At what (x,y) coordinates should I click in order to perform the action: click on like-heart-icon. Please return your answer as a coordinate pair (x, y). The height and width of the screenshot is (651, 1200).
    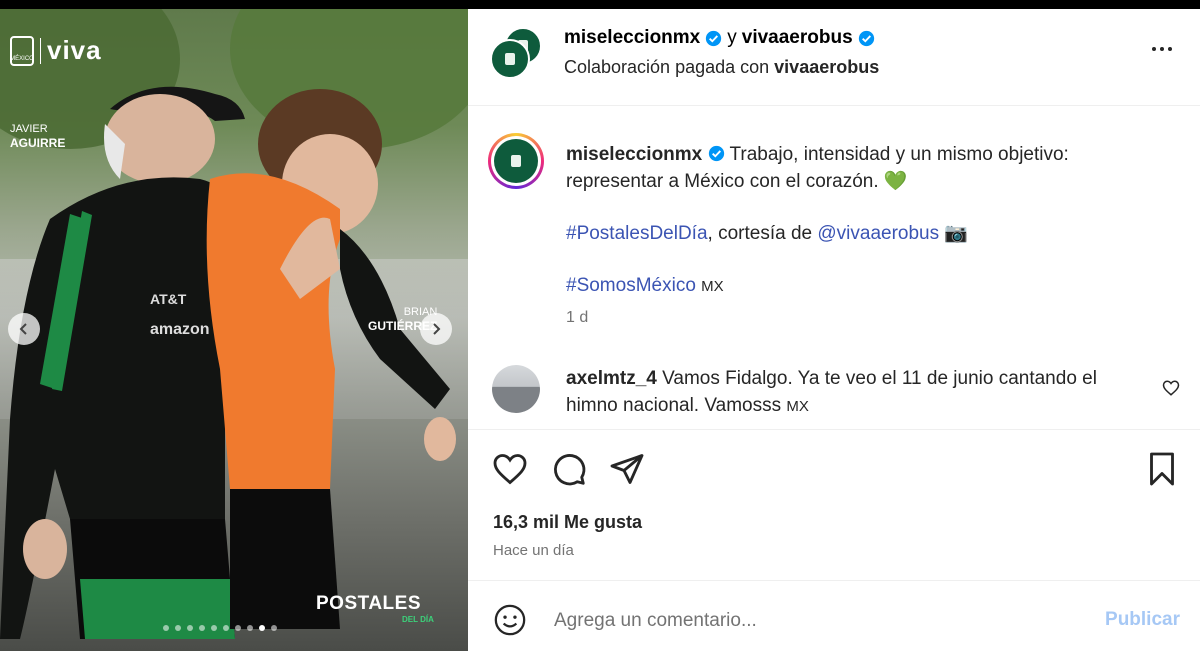
    Looking at the image, I should click on (510, 469).